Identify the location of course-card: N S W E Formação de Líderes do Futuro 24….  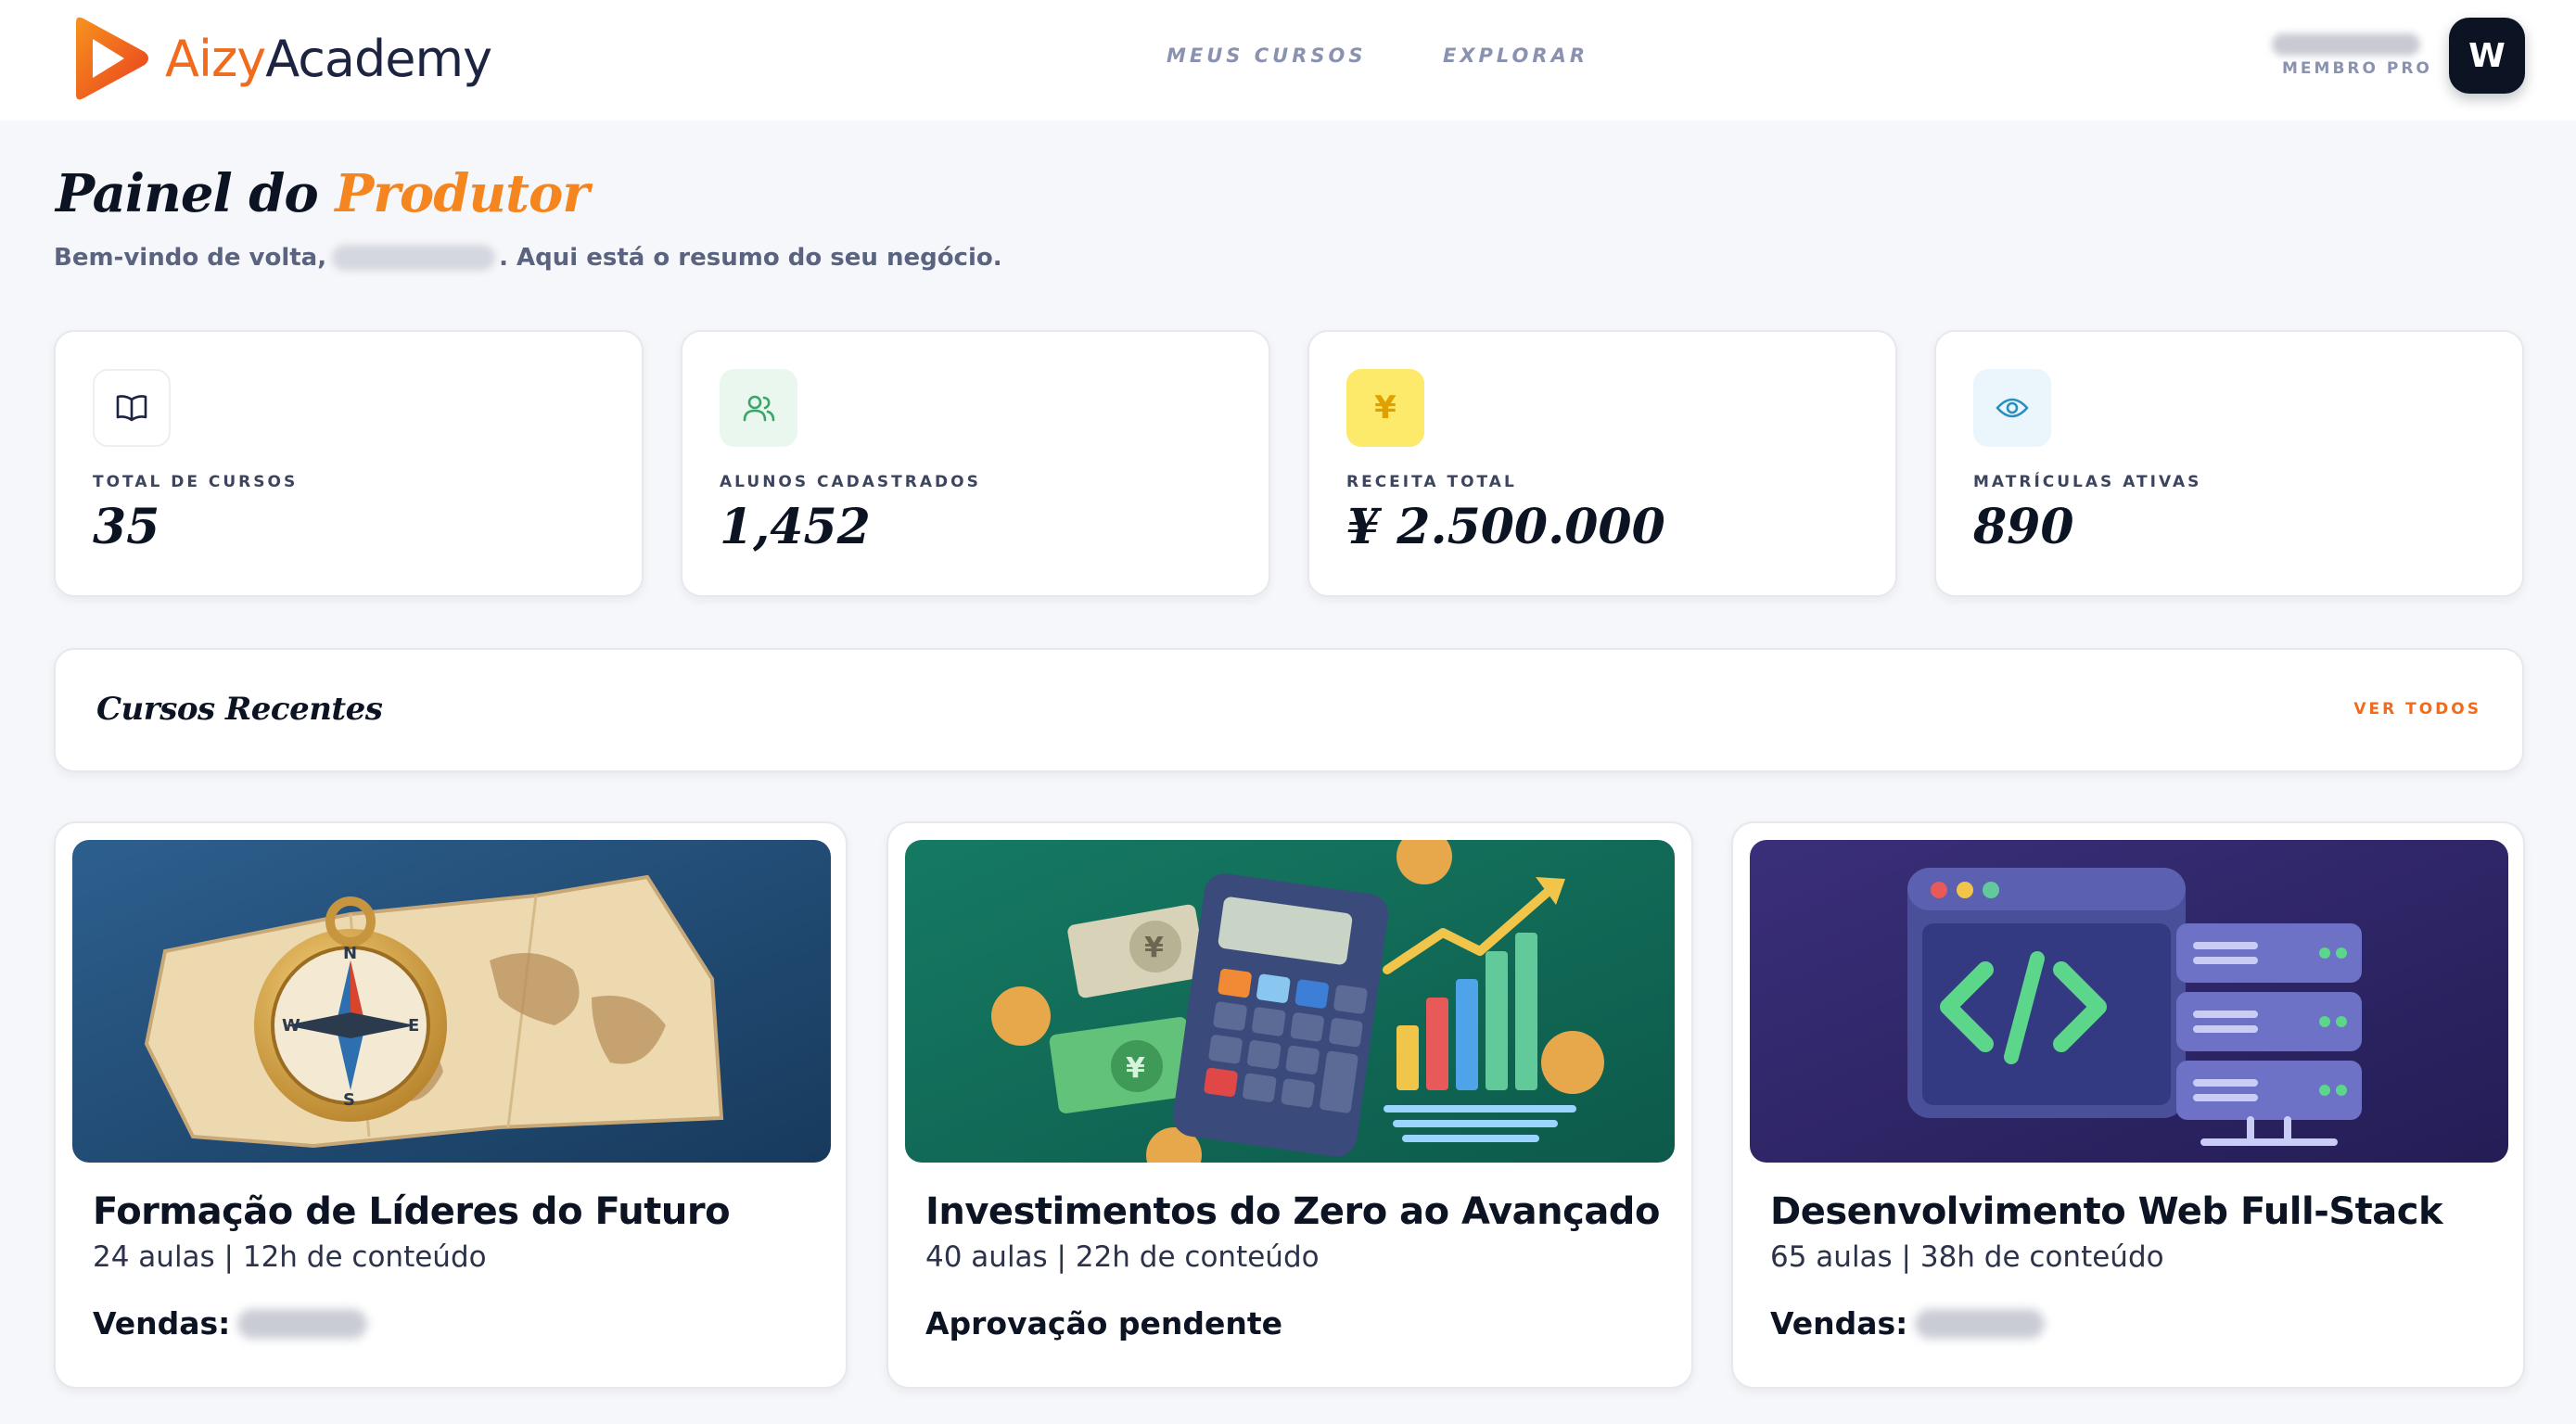
(451, 1105).